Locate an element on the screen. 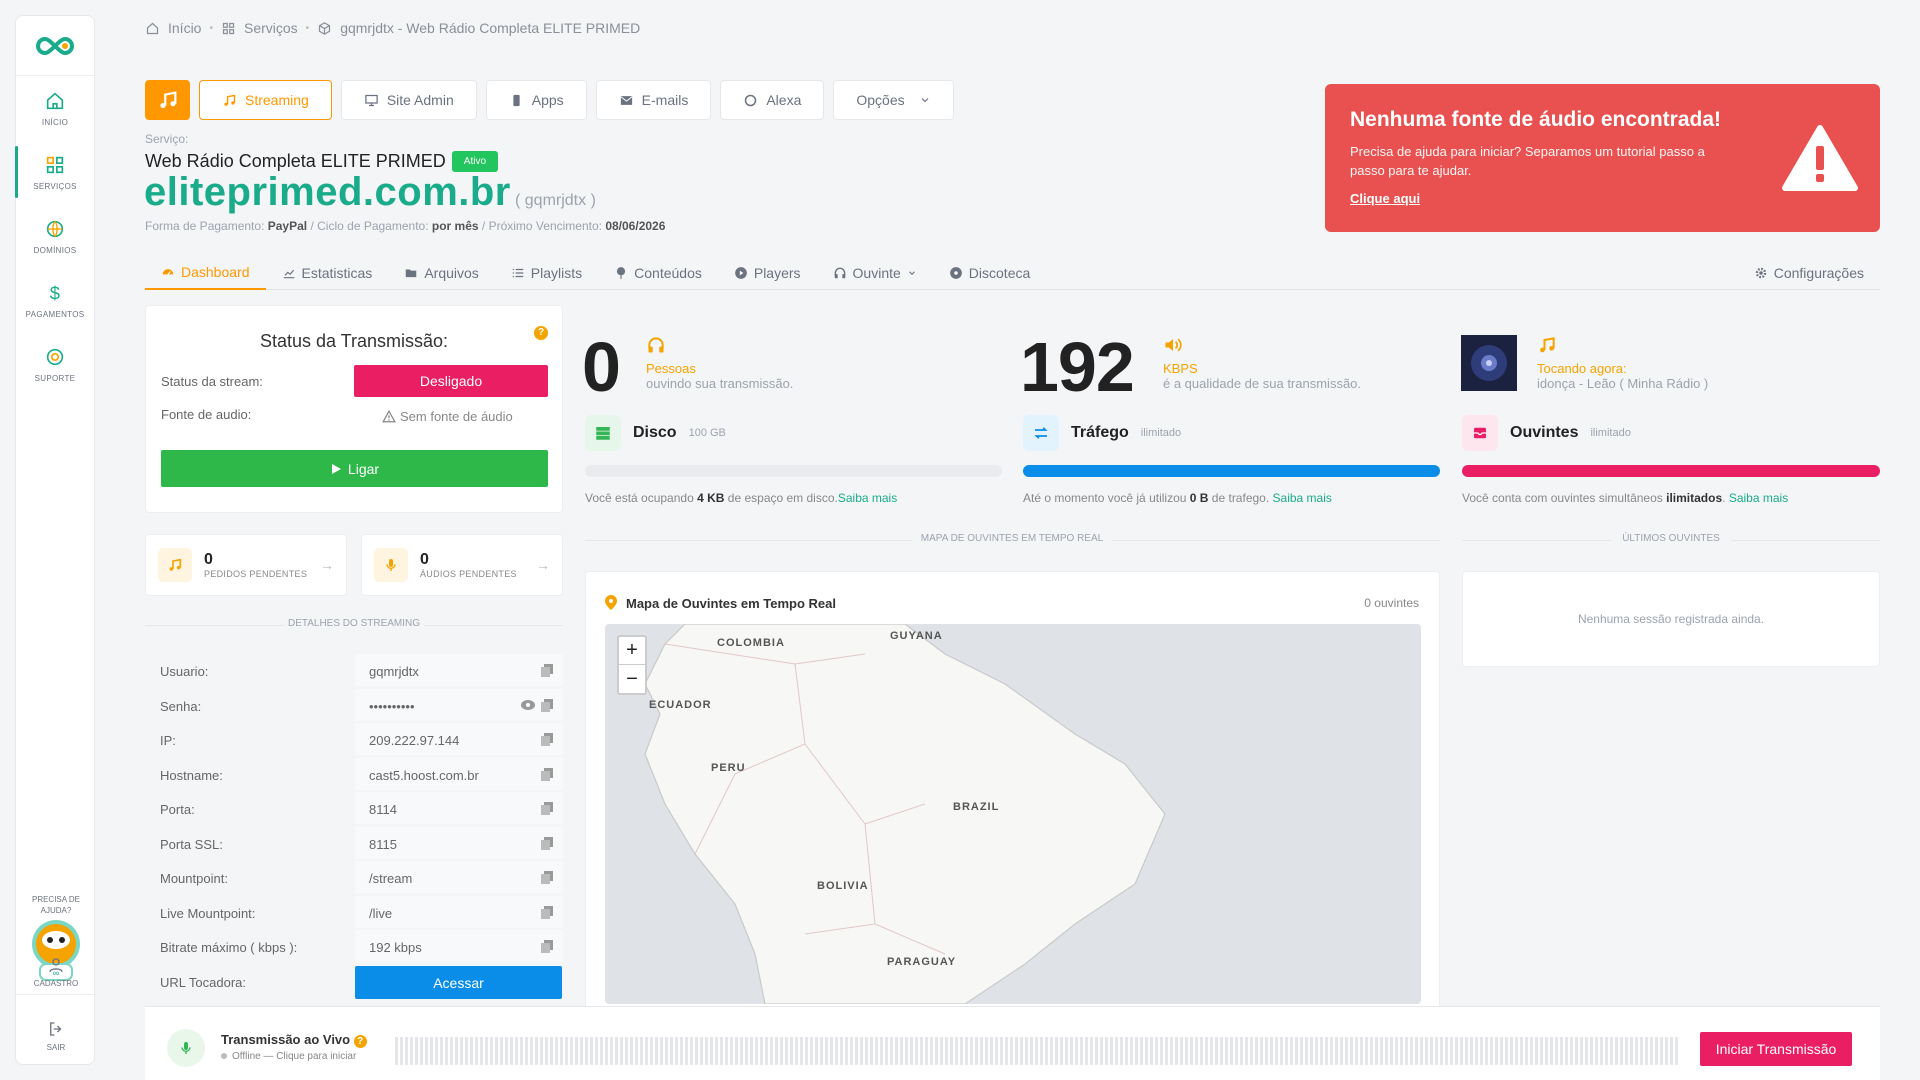 This screenshot has width=1920, height=1080. site-admin-button: Site Admin is located at coordinates (408, 100).